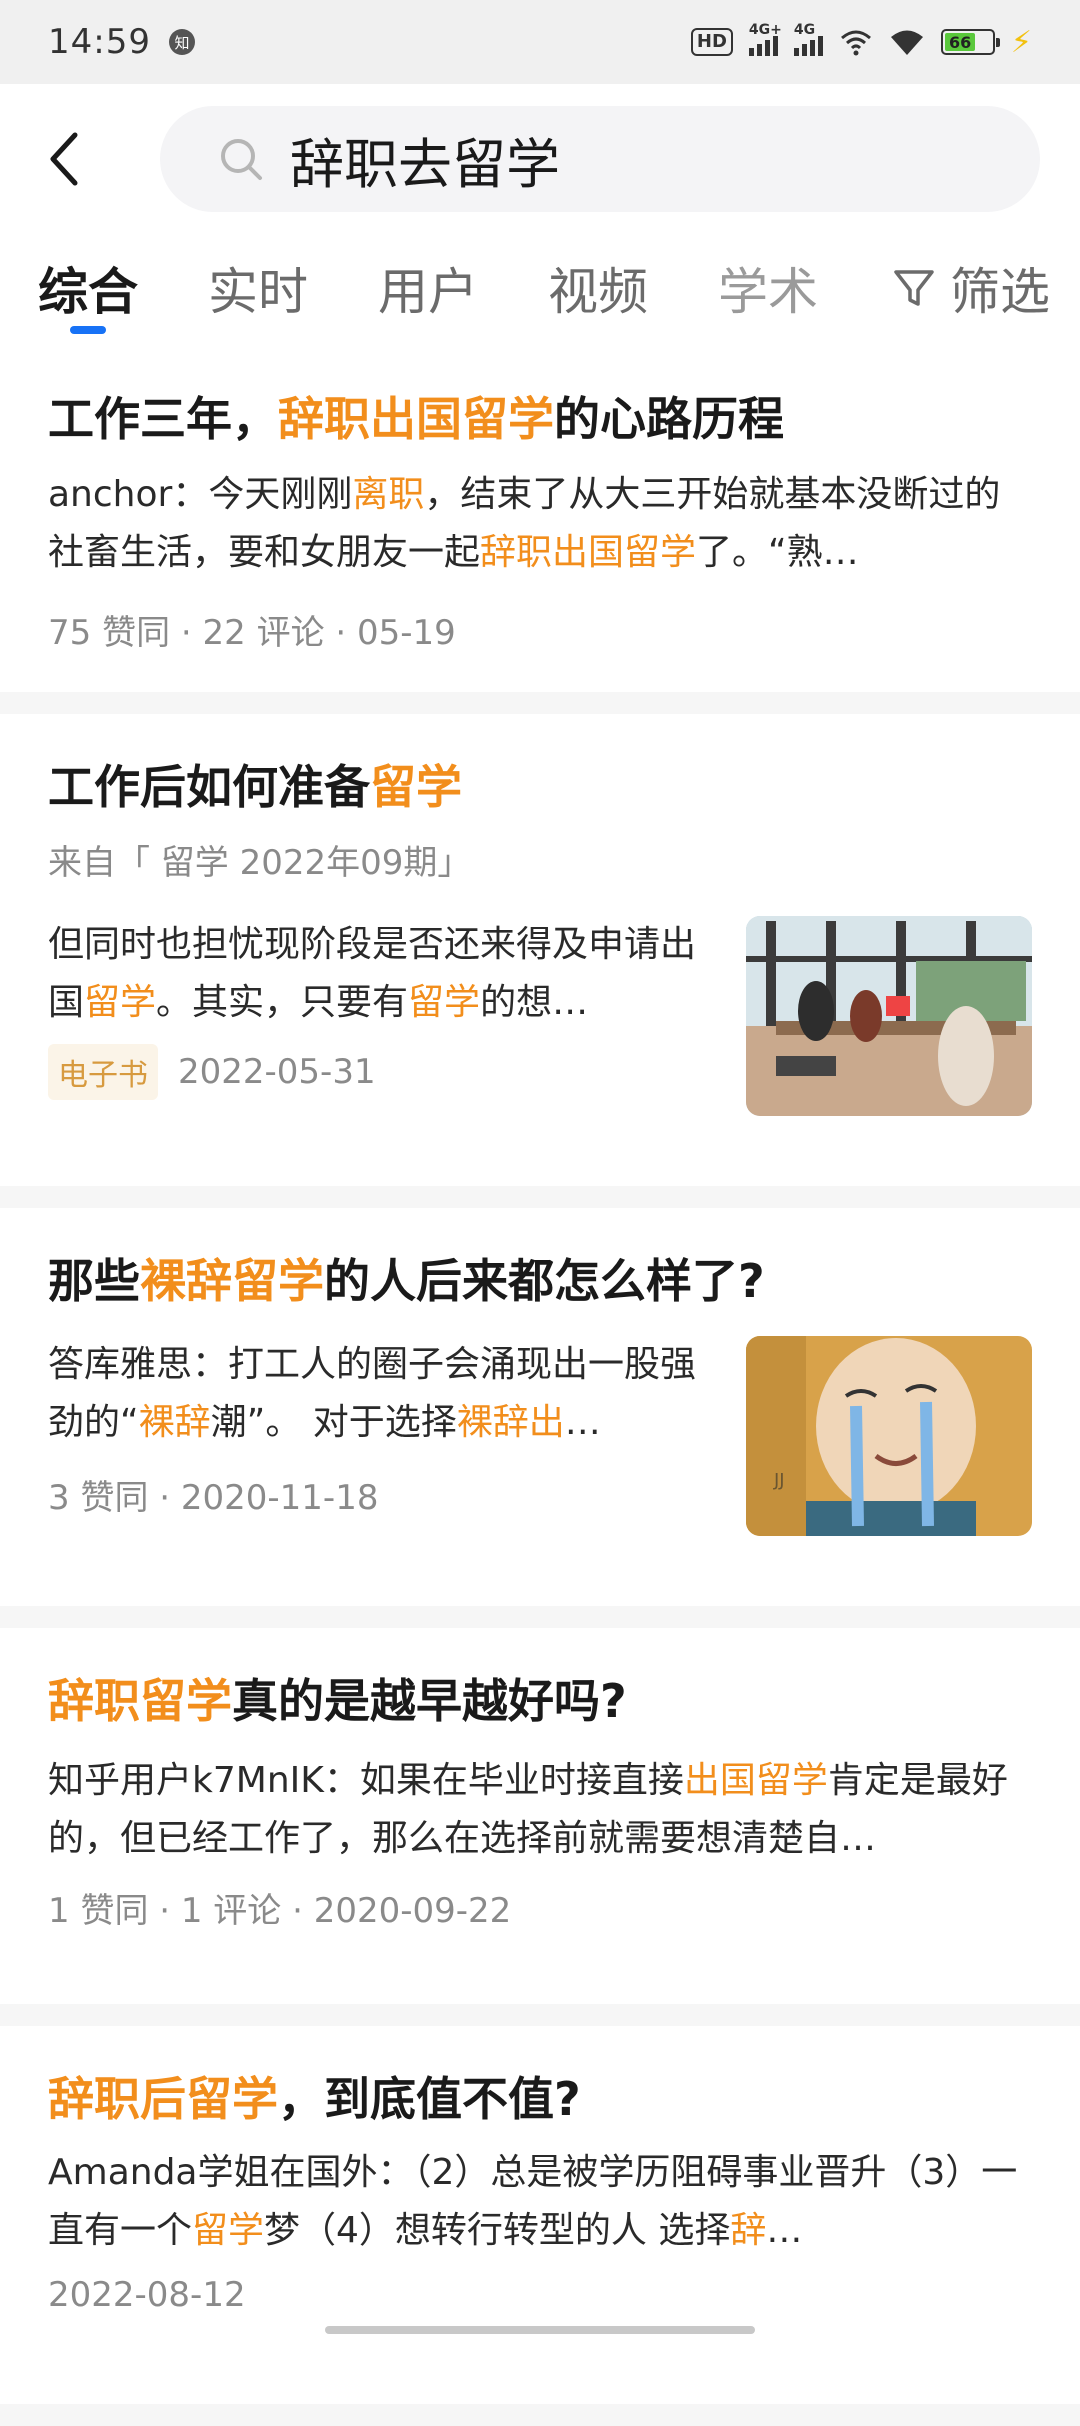  What do you see at coordinates (280, 1910) in the screenshot?
I see `result-meta: 1 赞同 · 1 评论 · 2020-09-22` at bounding box center [280, 1910].